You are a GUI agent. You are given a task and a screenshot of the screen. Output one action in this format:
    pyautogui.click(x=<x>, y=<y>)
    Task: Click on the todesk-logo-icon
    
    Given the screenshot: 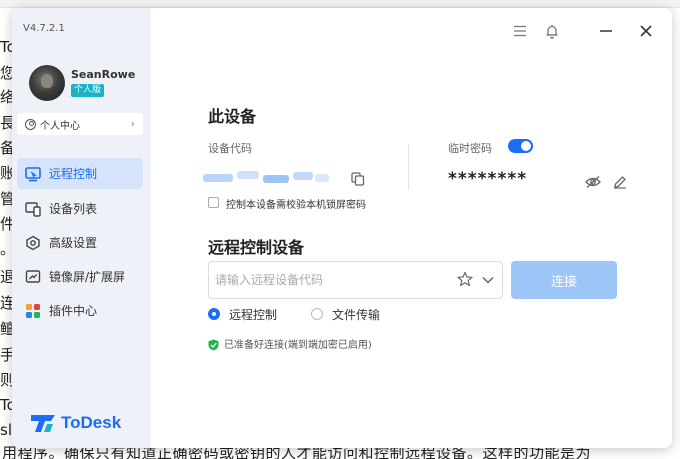 What is the action you would take?
    pyautogui.click(x=43, y=423)
    